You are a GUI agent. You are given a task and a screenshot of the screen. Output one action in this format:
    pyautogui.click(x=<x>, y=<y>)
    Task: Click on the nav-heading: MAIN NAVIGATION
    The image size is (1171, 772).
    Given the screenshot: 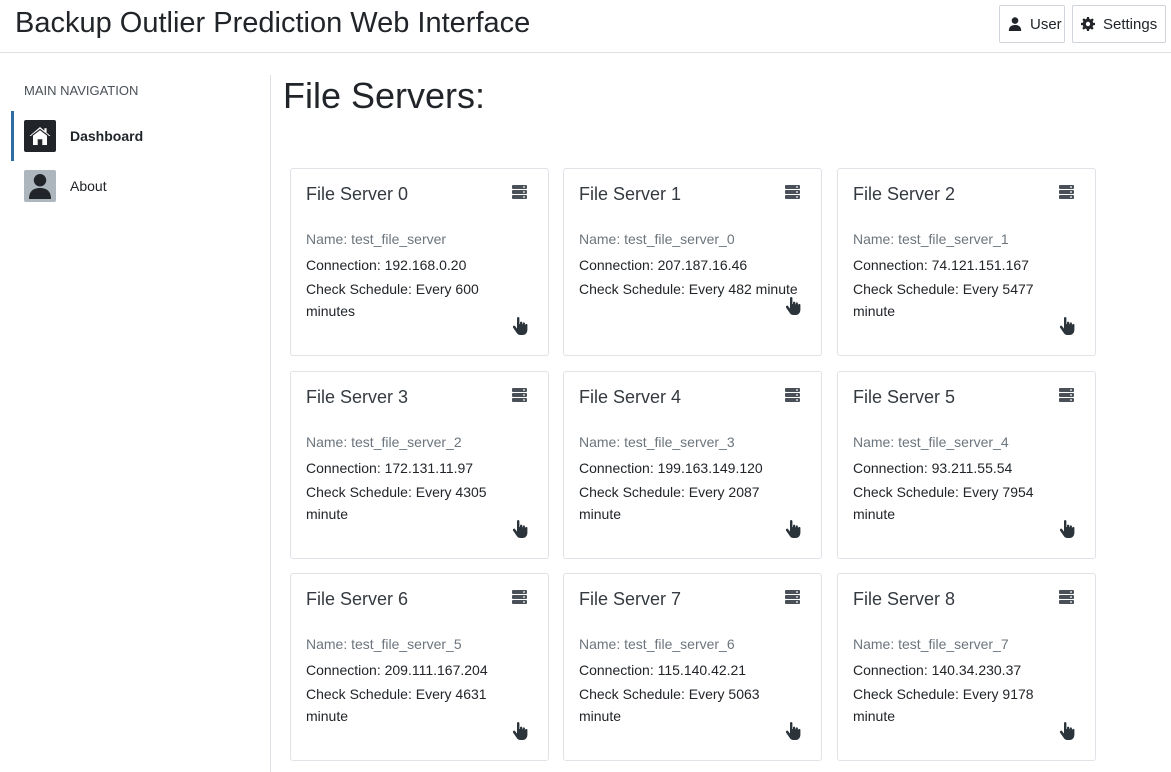 What is the action you would take?
    pyautogui.click(x=81, y=90)
    